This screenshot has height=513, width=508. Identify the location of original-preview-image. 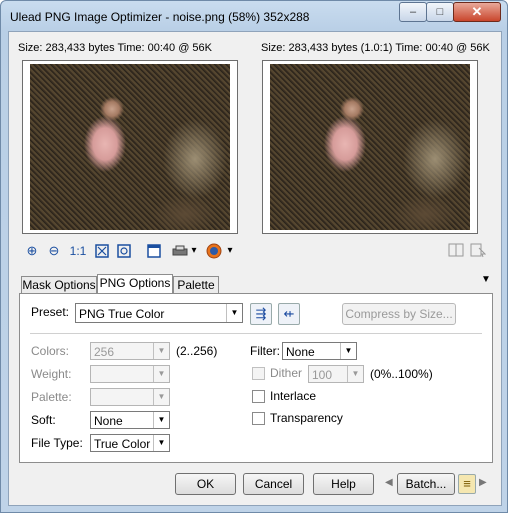
(130, 147).